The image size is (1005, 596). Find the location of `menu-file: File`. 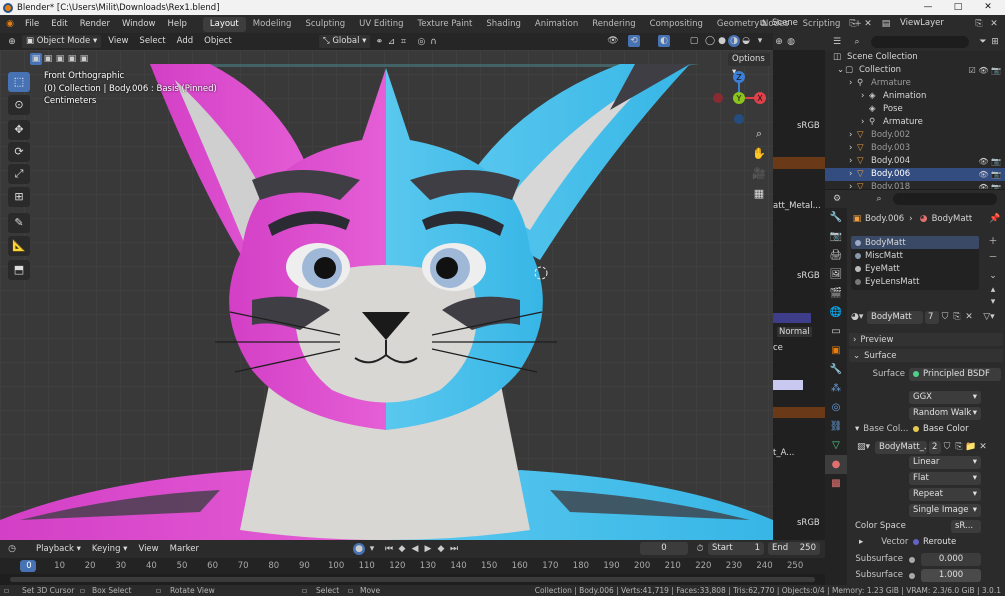

menu-file: File is located at coordinates (32, 24).